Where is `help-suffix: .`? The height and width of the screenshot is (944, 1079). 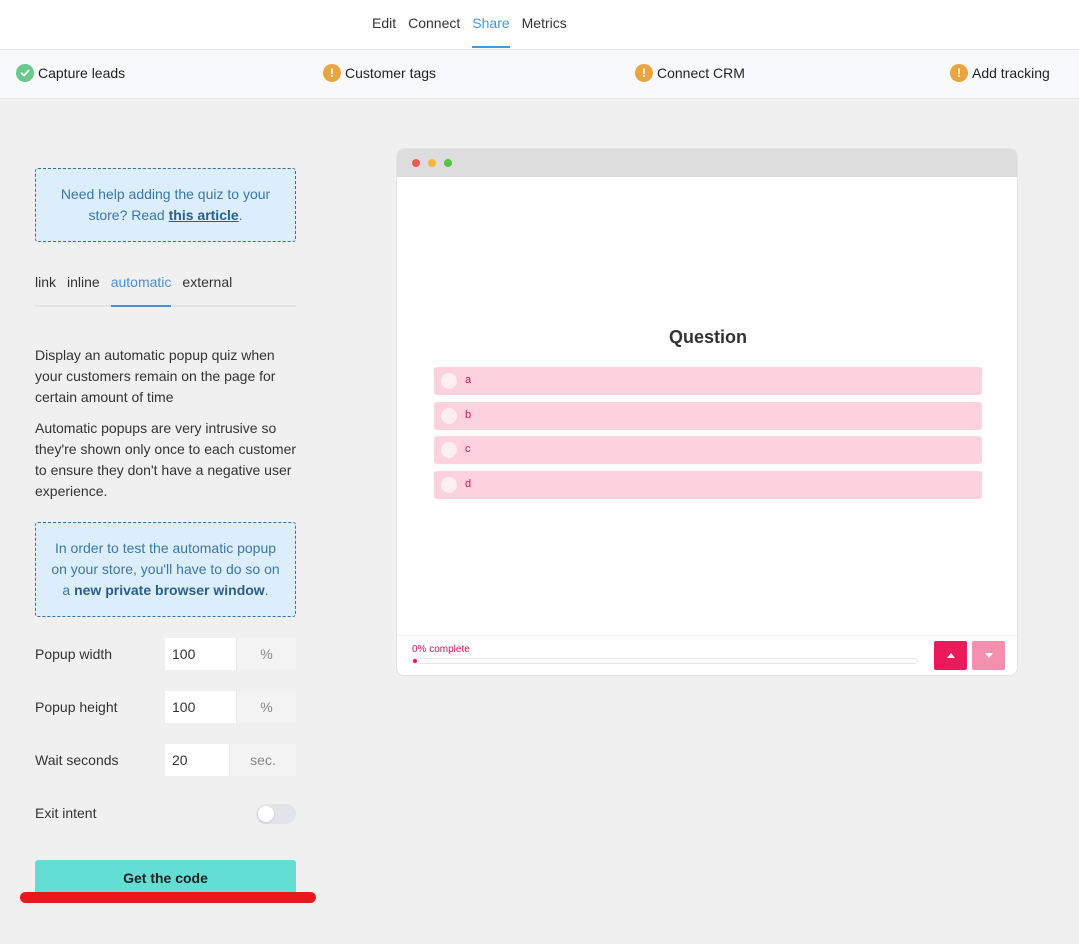
help-suffix: . is located at coordinates (240, 215).